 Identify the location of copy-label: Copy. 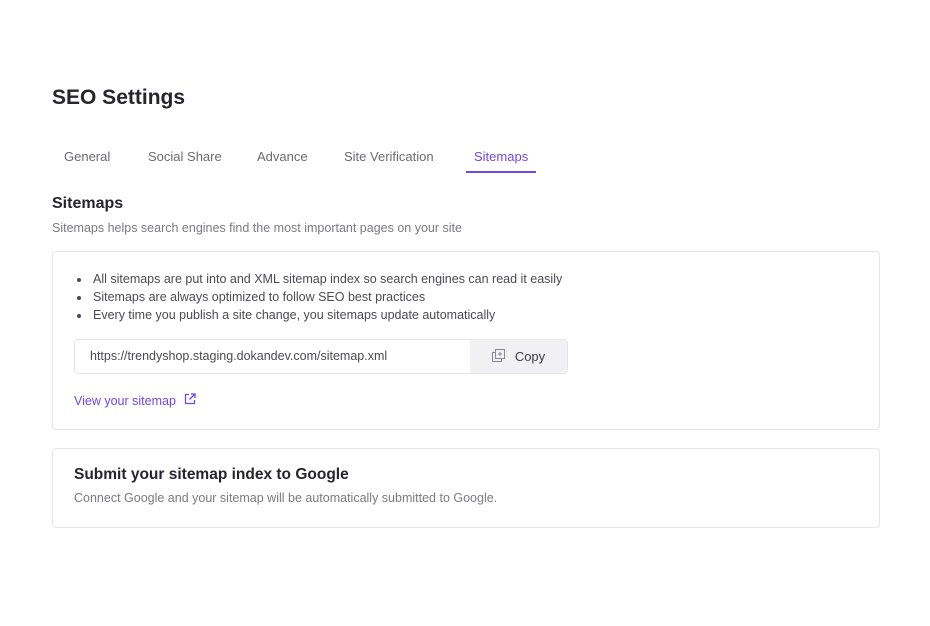
(530, 356).